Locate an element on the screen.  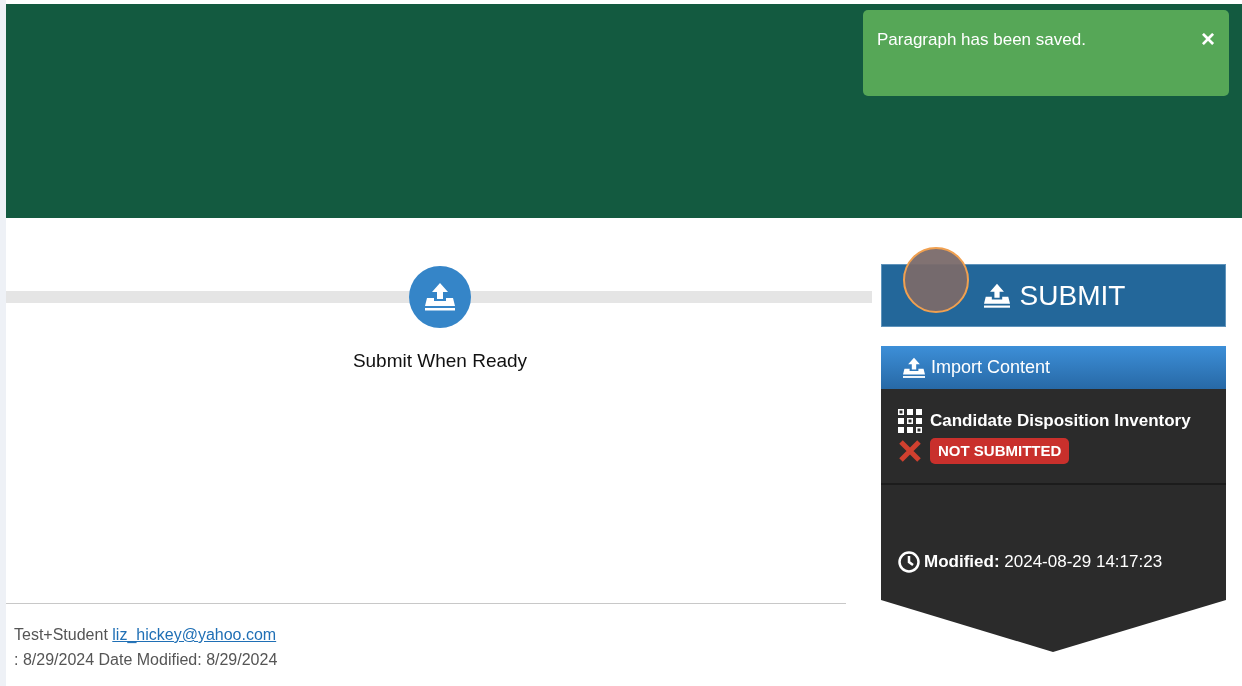
toast-message: Paragraph has been saved. is located at coordinates (981, 40).